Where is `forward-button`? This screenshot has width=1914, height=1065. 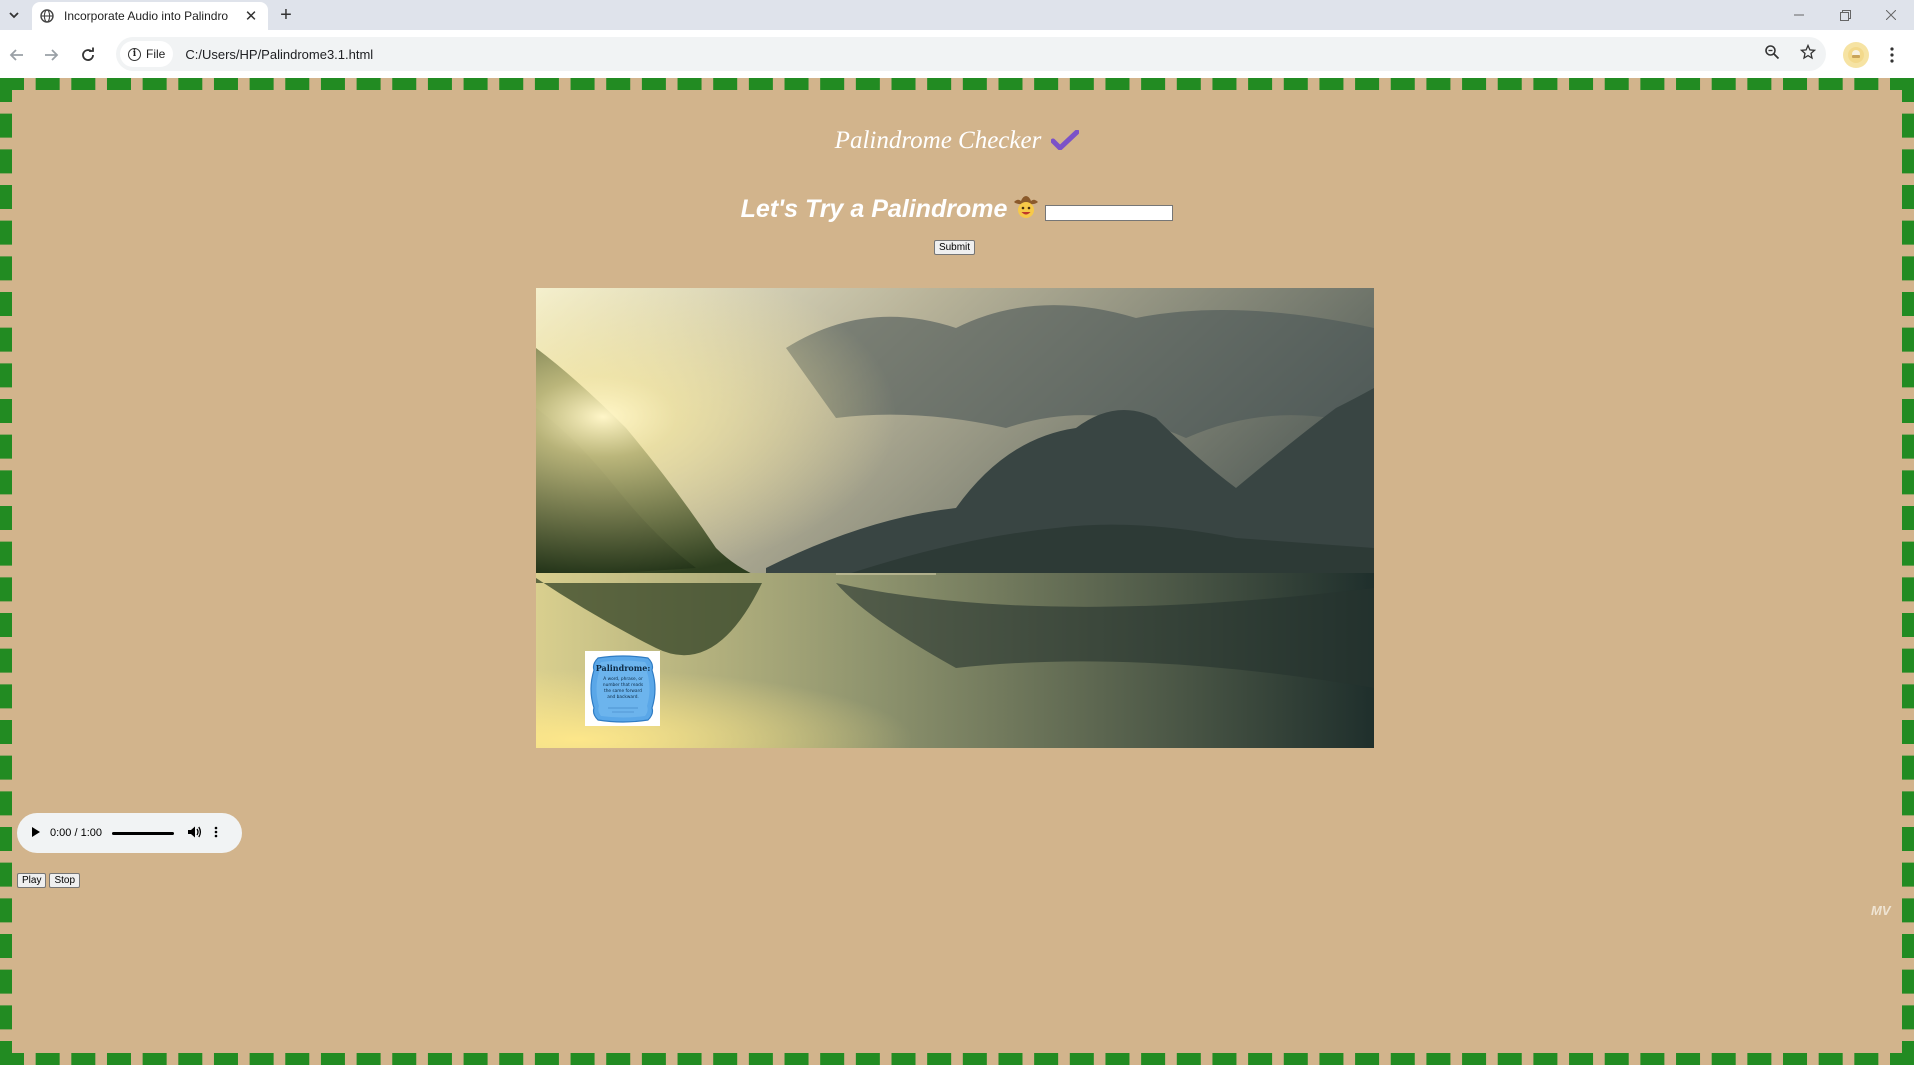 forward-button is located at coordinates (51, 55).